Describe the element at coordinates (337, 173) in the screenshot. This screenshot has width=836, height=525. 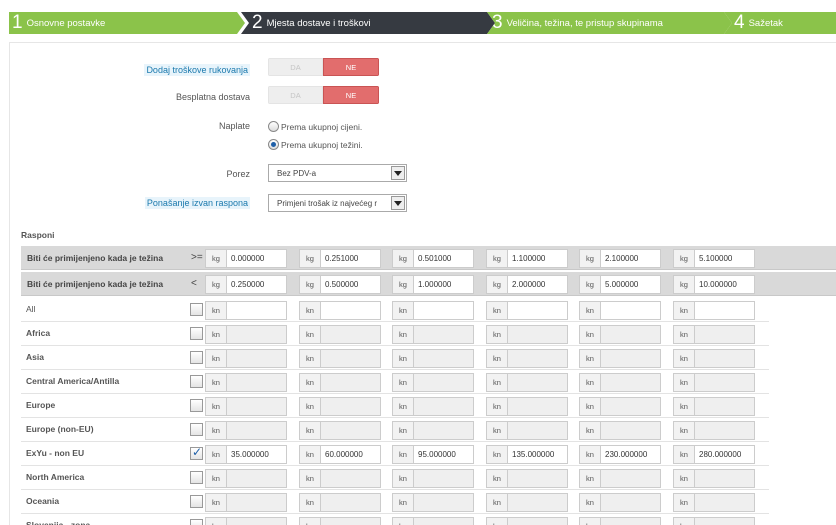
I see `tax-select: Bez PDV-a` at that location.